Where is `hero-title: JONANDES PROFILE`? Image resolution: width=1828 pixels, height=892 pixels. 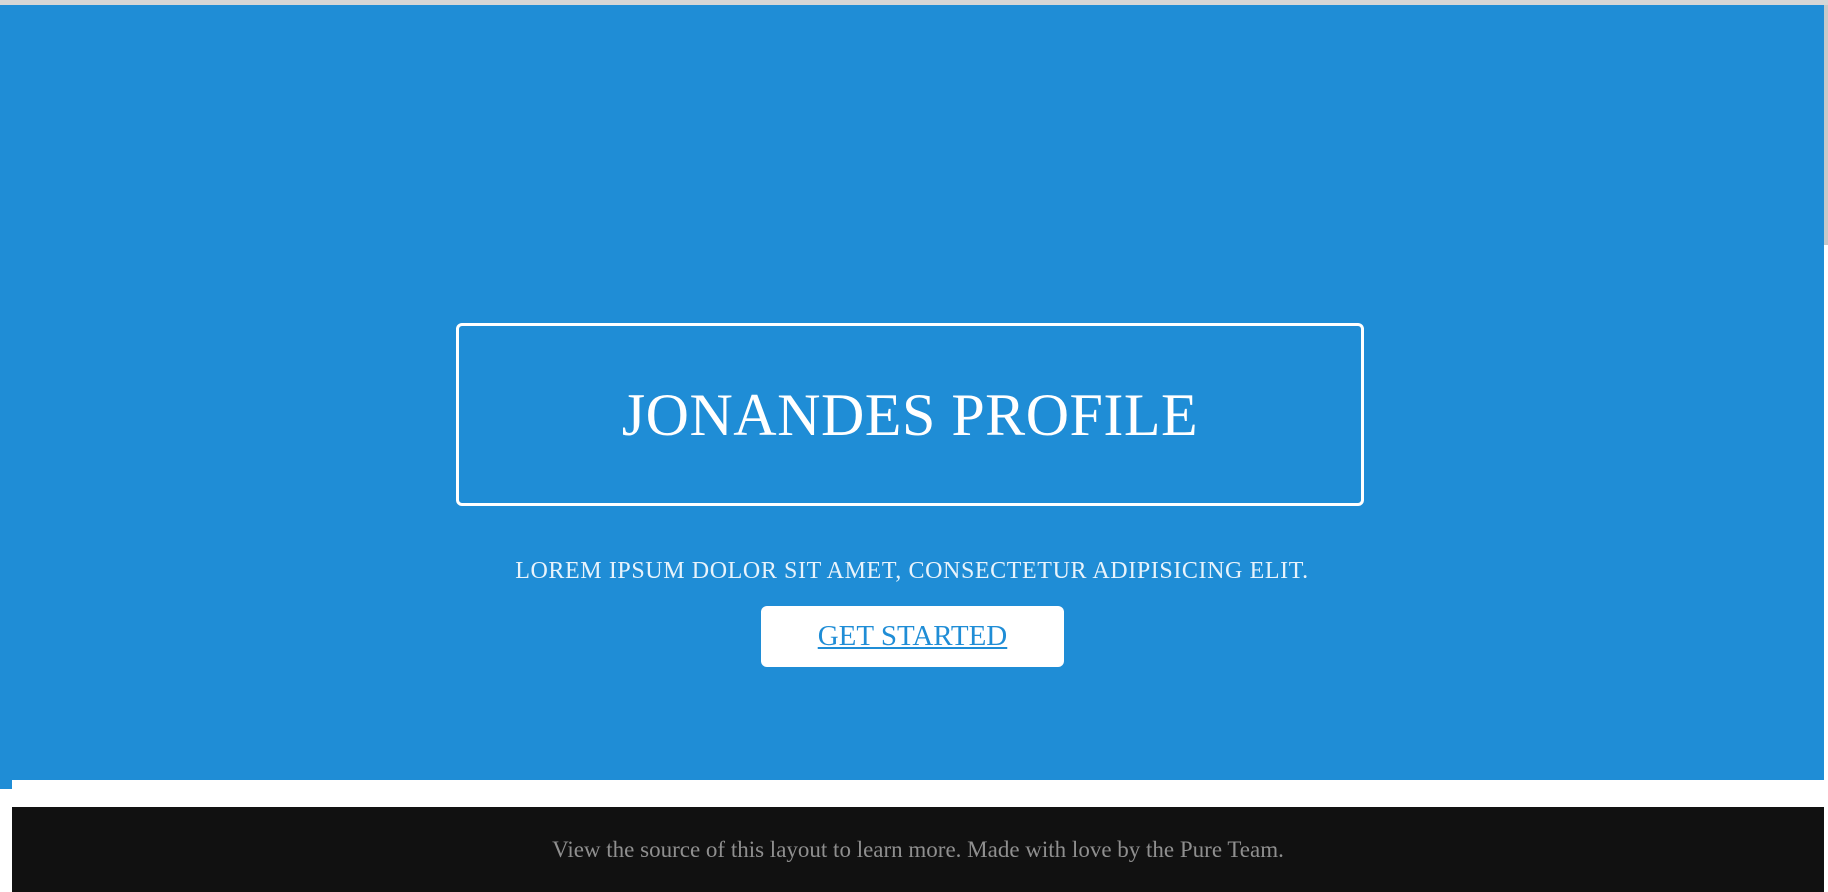
hero-title: JONANDES PROFILE is located at coordinates (910, 414).